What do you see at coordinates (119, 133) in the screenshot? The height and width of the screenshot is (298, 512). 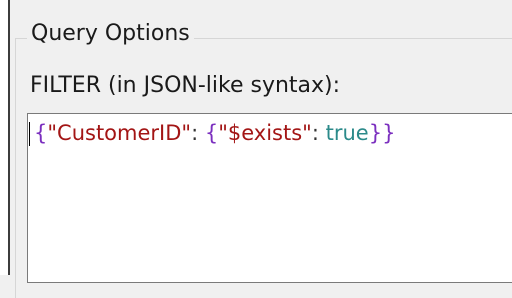 I see `filter-token: "CustomerID"` at bounding box center [119, 133].